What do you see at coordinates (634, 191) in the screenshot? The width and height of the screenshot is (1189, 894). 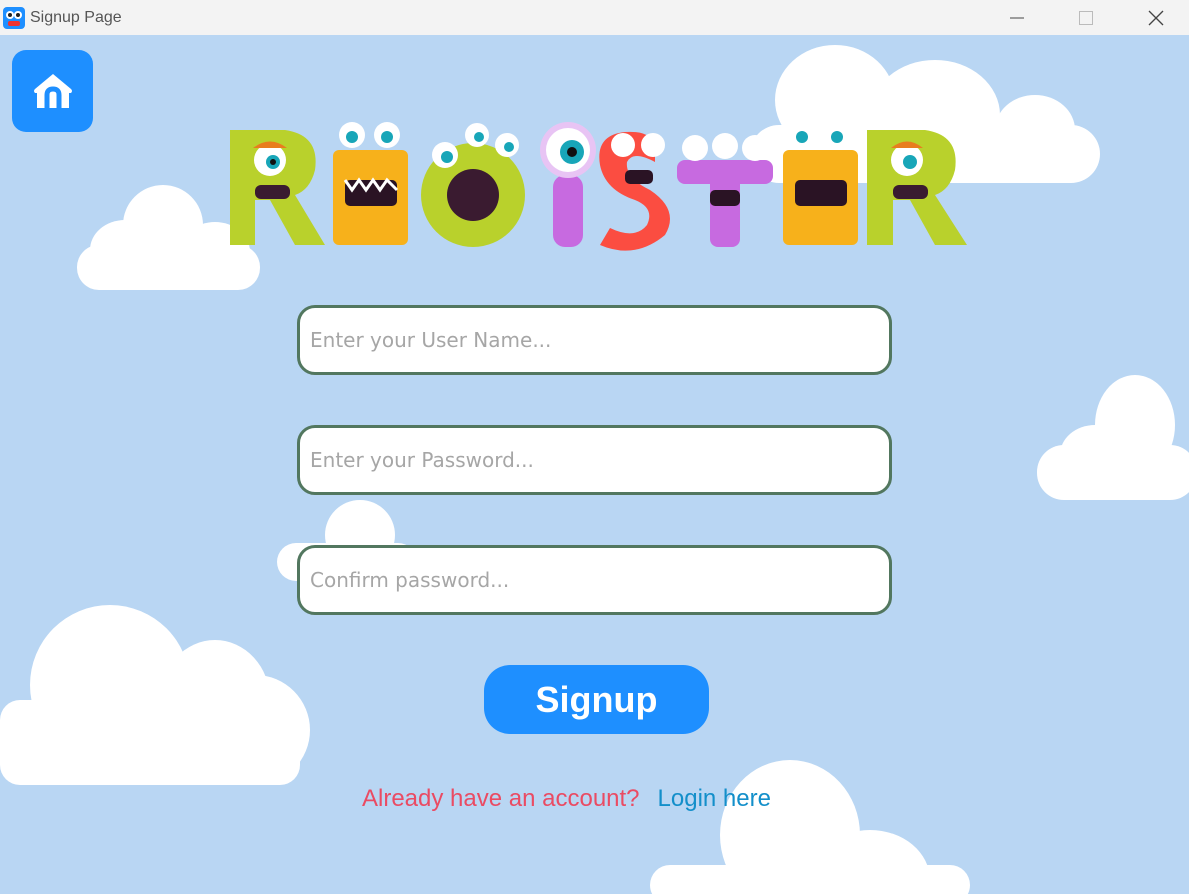 I see `monster-letter-s` at bounding box center [634, 191].